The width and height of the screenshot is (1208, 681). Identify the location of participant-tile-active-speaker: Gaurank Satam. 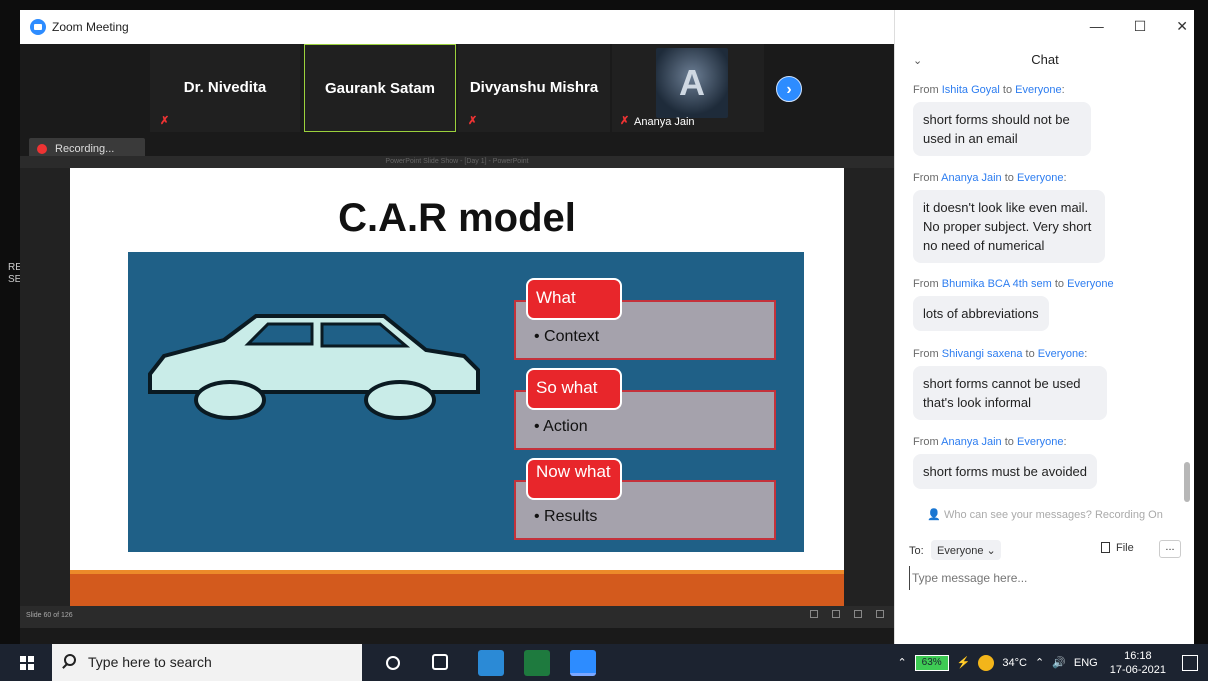
(380, 88).